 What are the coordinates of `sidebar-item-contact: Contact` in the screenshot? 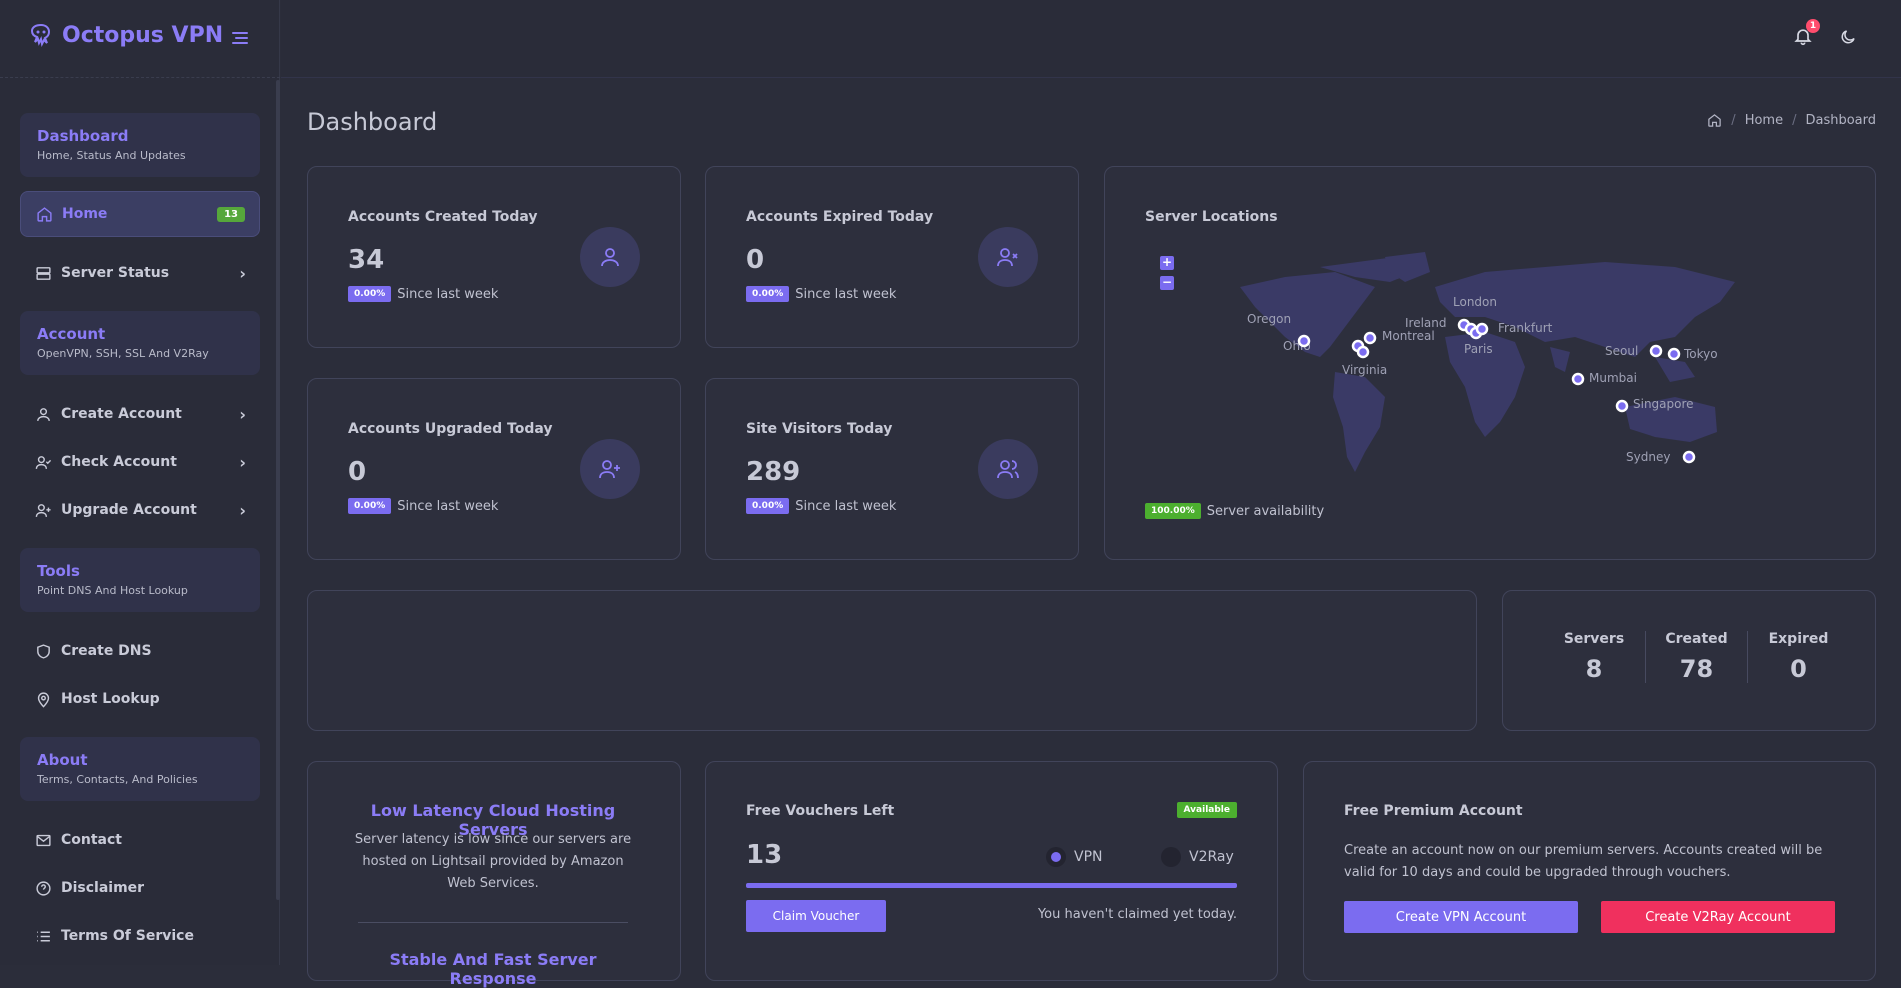 It's located at (140, 840).